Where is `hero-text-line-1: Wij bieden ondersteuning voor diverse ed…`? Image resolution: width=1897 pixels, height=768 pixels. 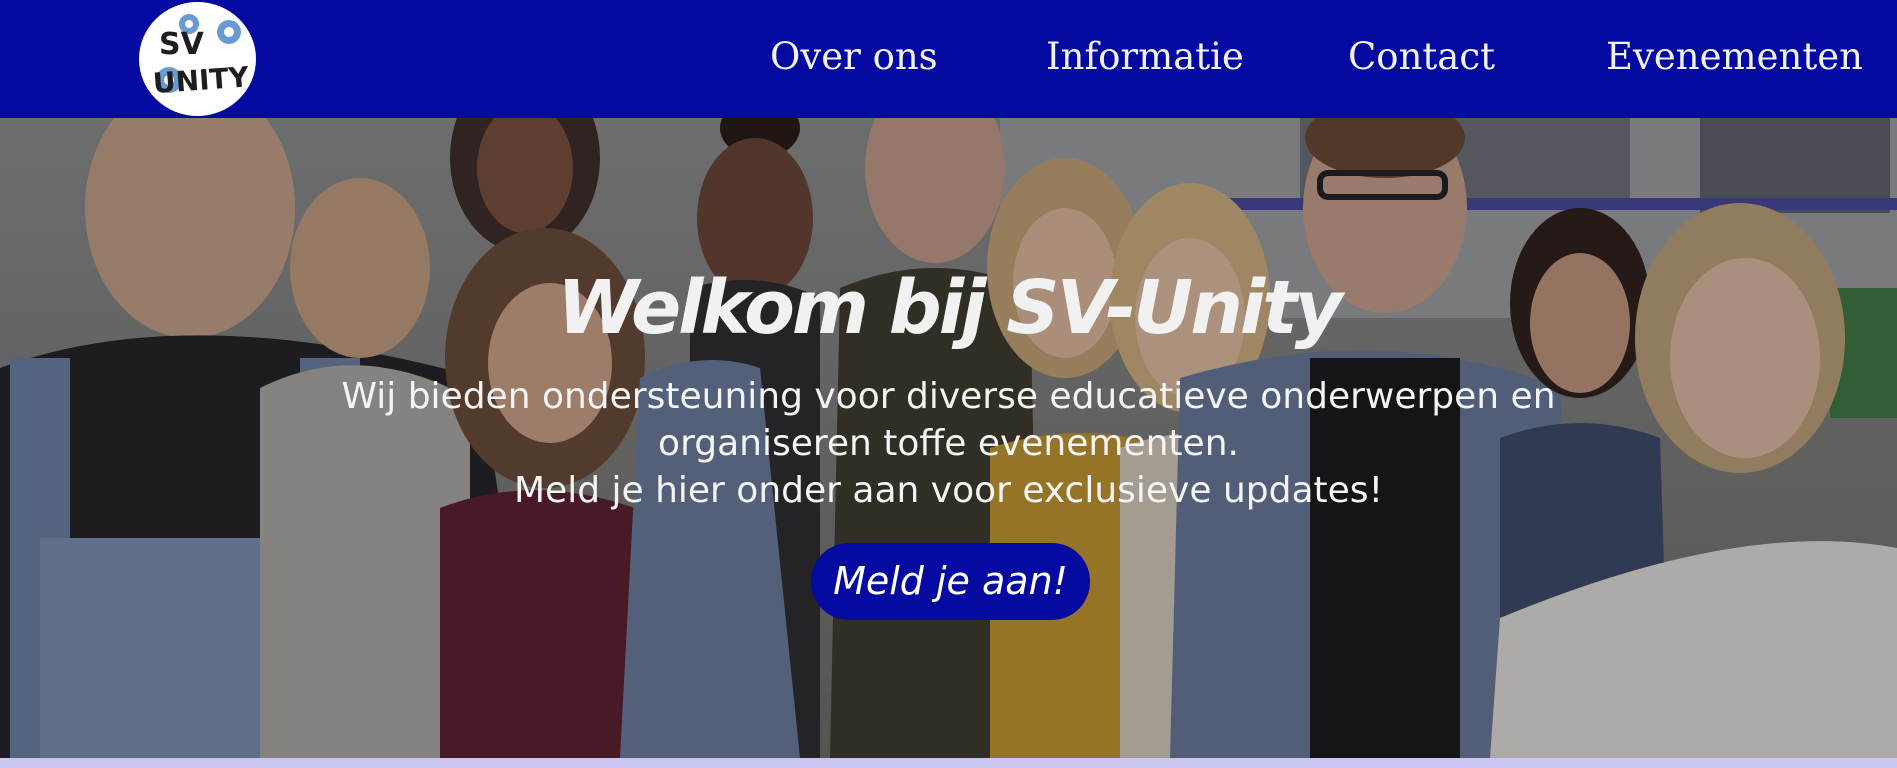
hero-text-line-1: Wij bieden ondersteuning voor diverse ed… is located at coordinates (948, 396).